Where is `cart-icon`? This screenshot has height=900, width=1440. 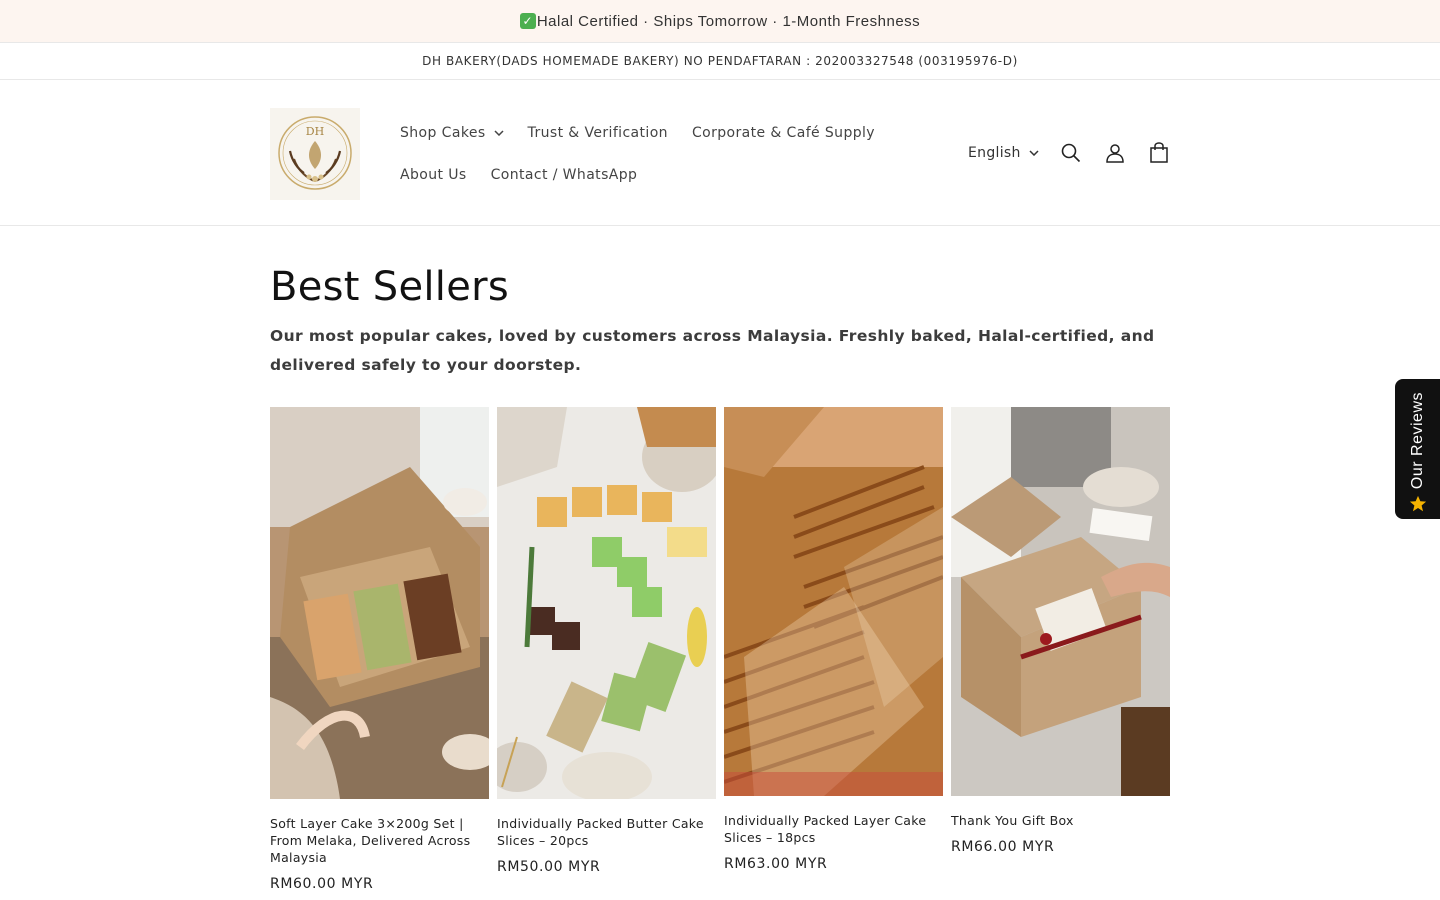
cart-icon is located at coordinates (1158, 152).